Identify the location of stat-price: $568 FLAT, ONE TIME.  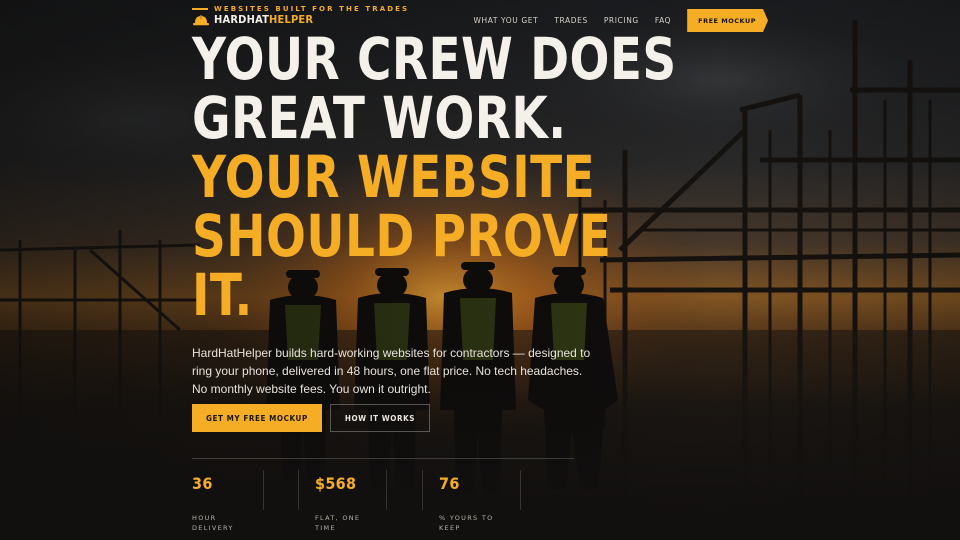
(365, 503).